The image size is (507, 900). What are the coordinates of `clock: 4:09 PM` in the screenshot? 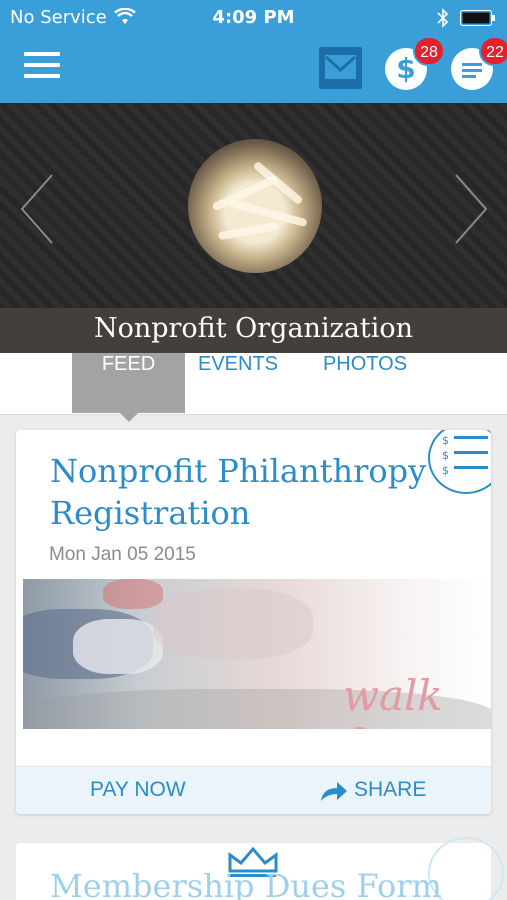 It's located at (253, 17).